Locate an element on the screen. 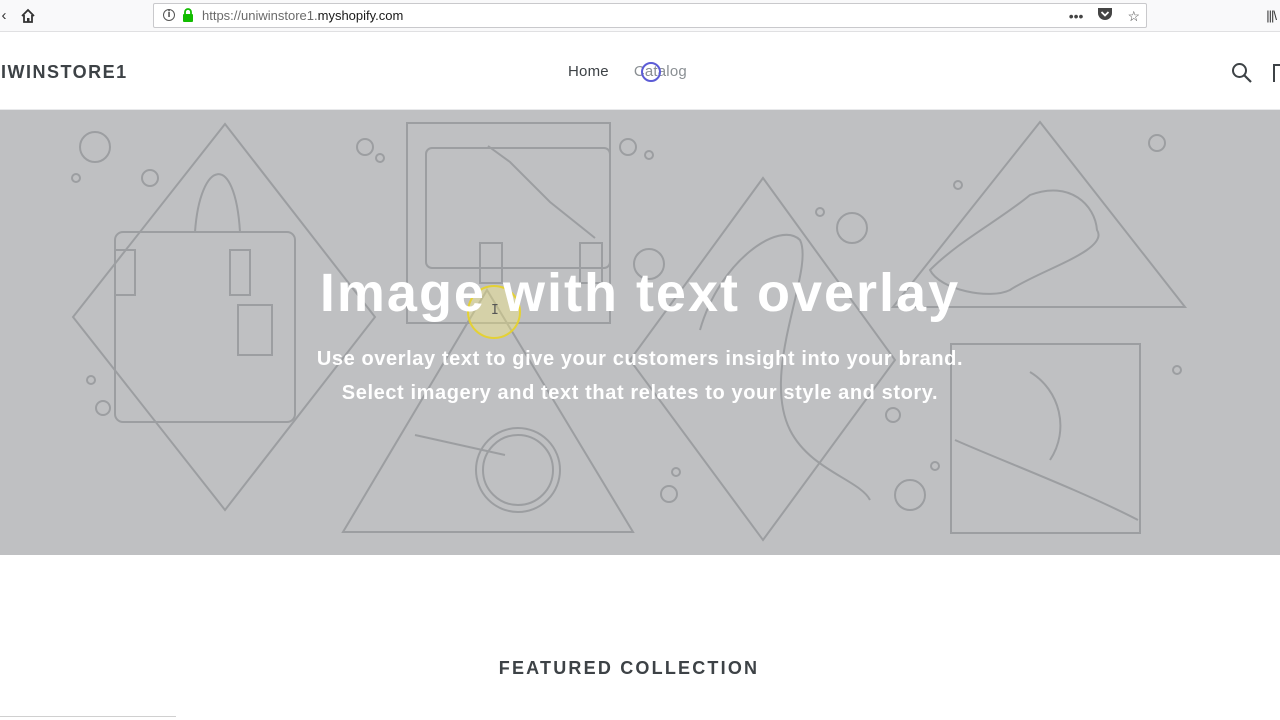  search-icon is located at coordinates (1242, 73).